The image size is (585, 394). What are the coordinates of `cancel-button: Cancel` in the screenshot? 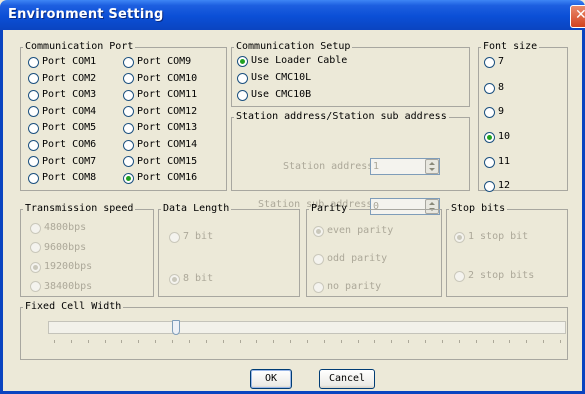 It's located at (347, 379).